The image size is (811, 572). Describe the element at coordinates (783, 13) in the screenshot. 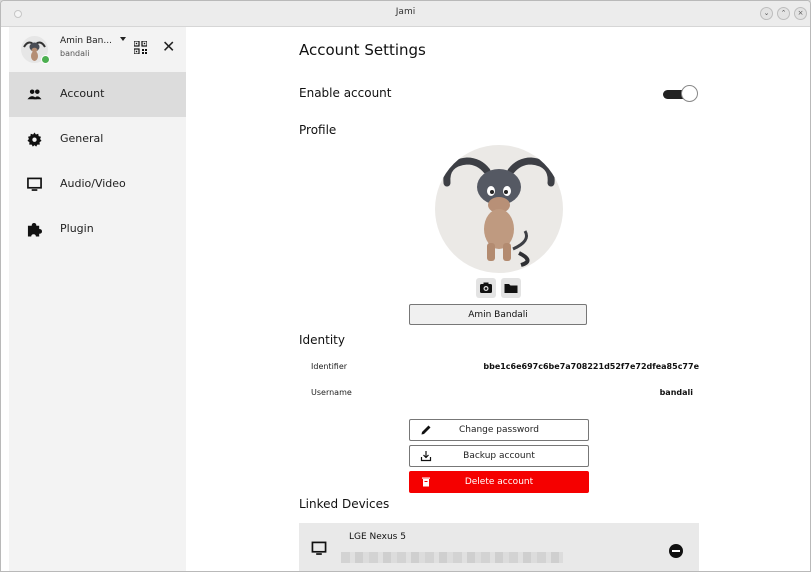

I see `maximize-icon: ⌃` at that location.